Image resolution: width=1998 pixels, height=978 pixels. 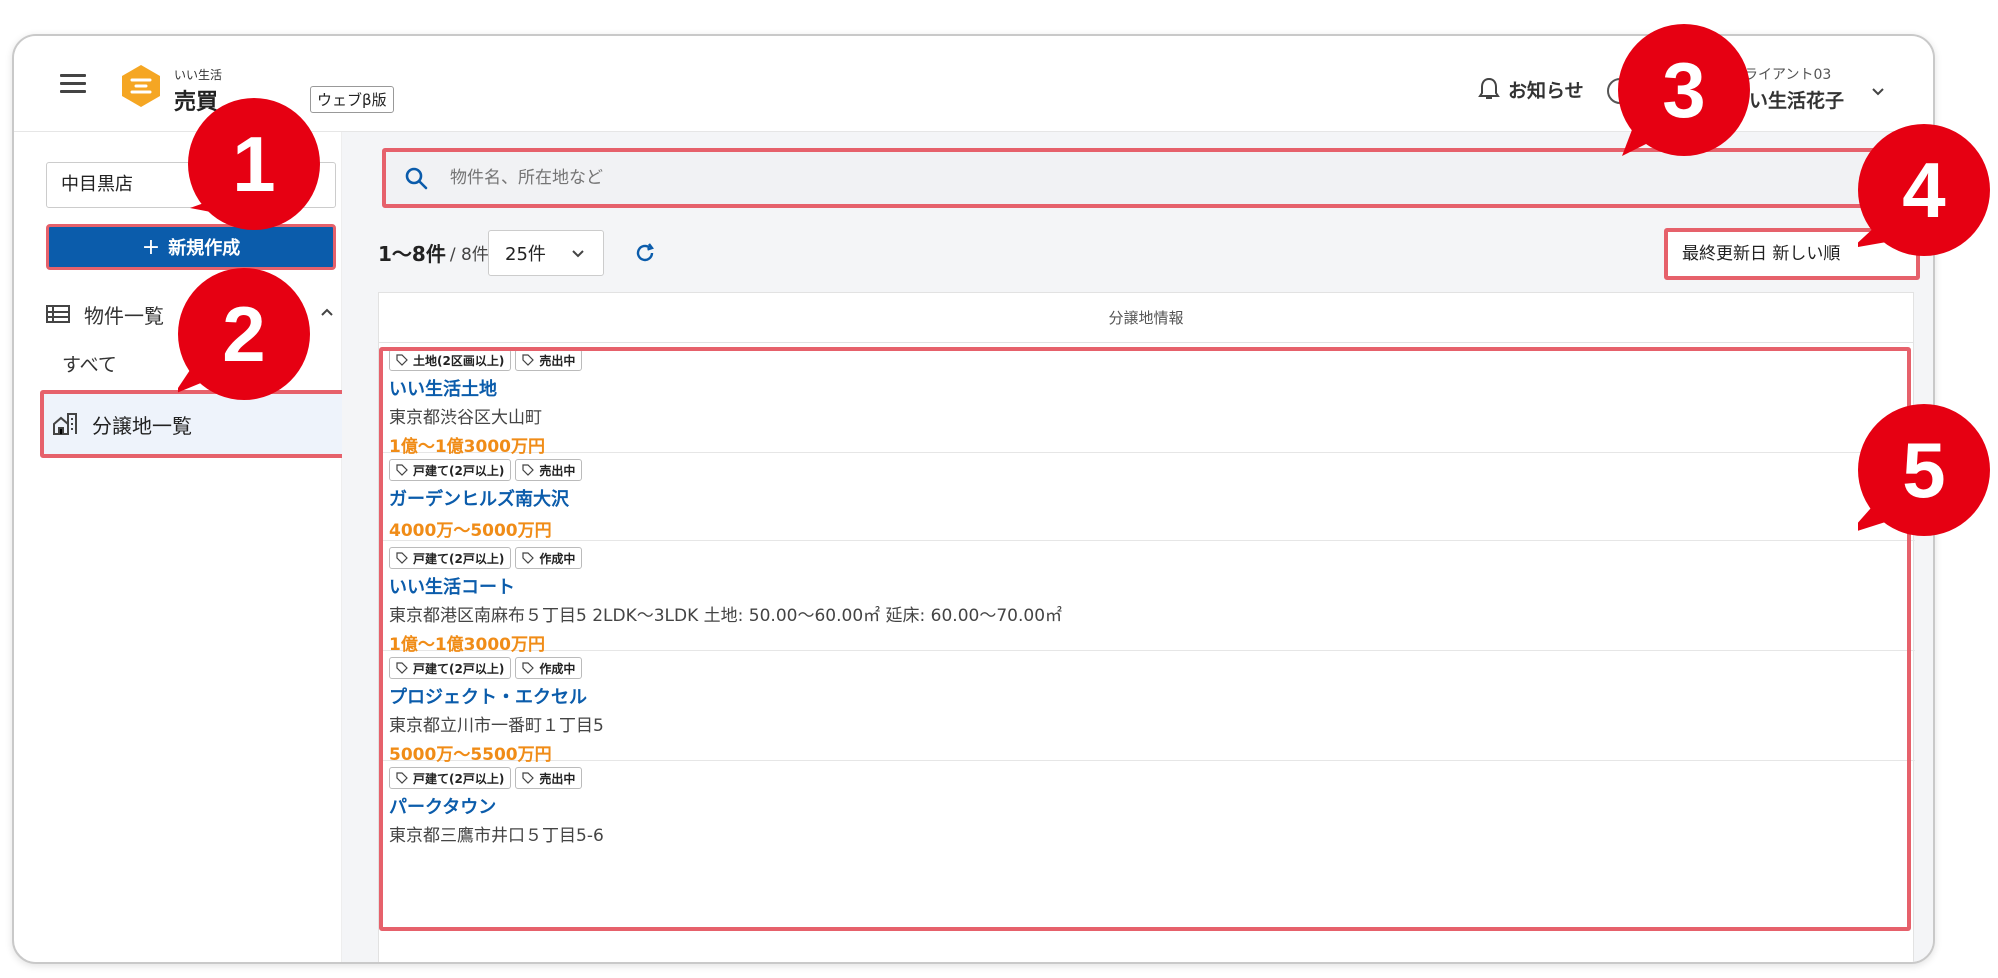 I want to click on building-icon, so click(x=65, y=424).